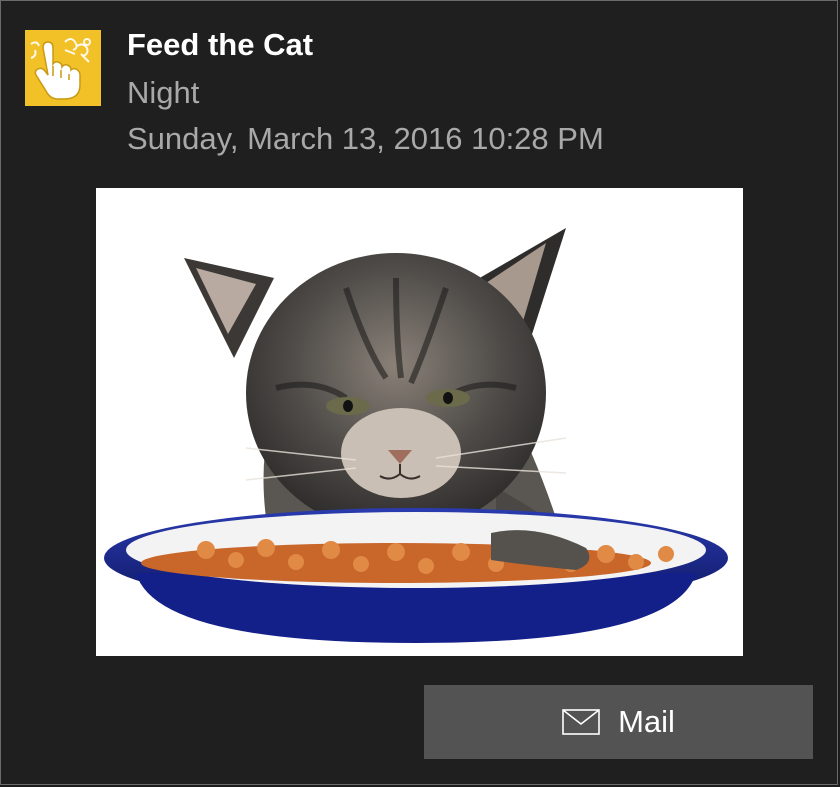 This screenshot has height=787, width=840. Describe the element at coordinates (581, 722) in the screenshot. I see `mail-icon` at that location.